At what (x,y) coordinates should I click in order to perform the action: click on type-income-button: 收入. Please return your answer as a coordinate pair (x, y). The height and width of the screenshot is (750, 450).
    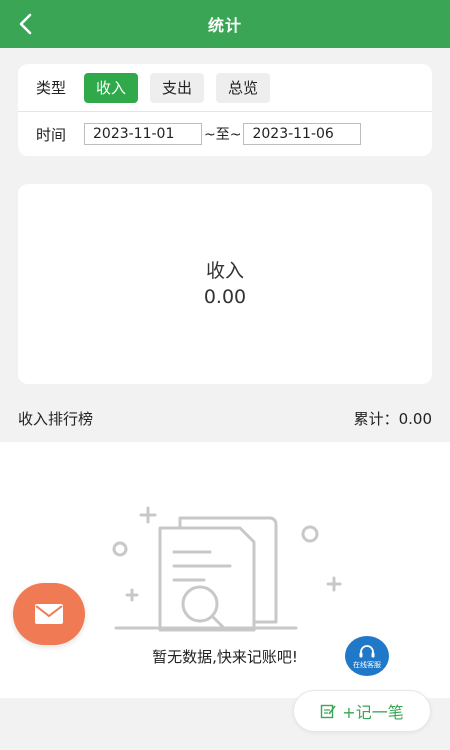
    Looking at the image, I should click on (111, 87).